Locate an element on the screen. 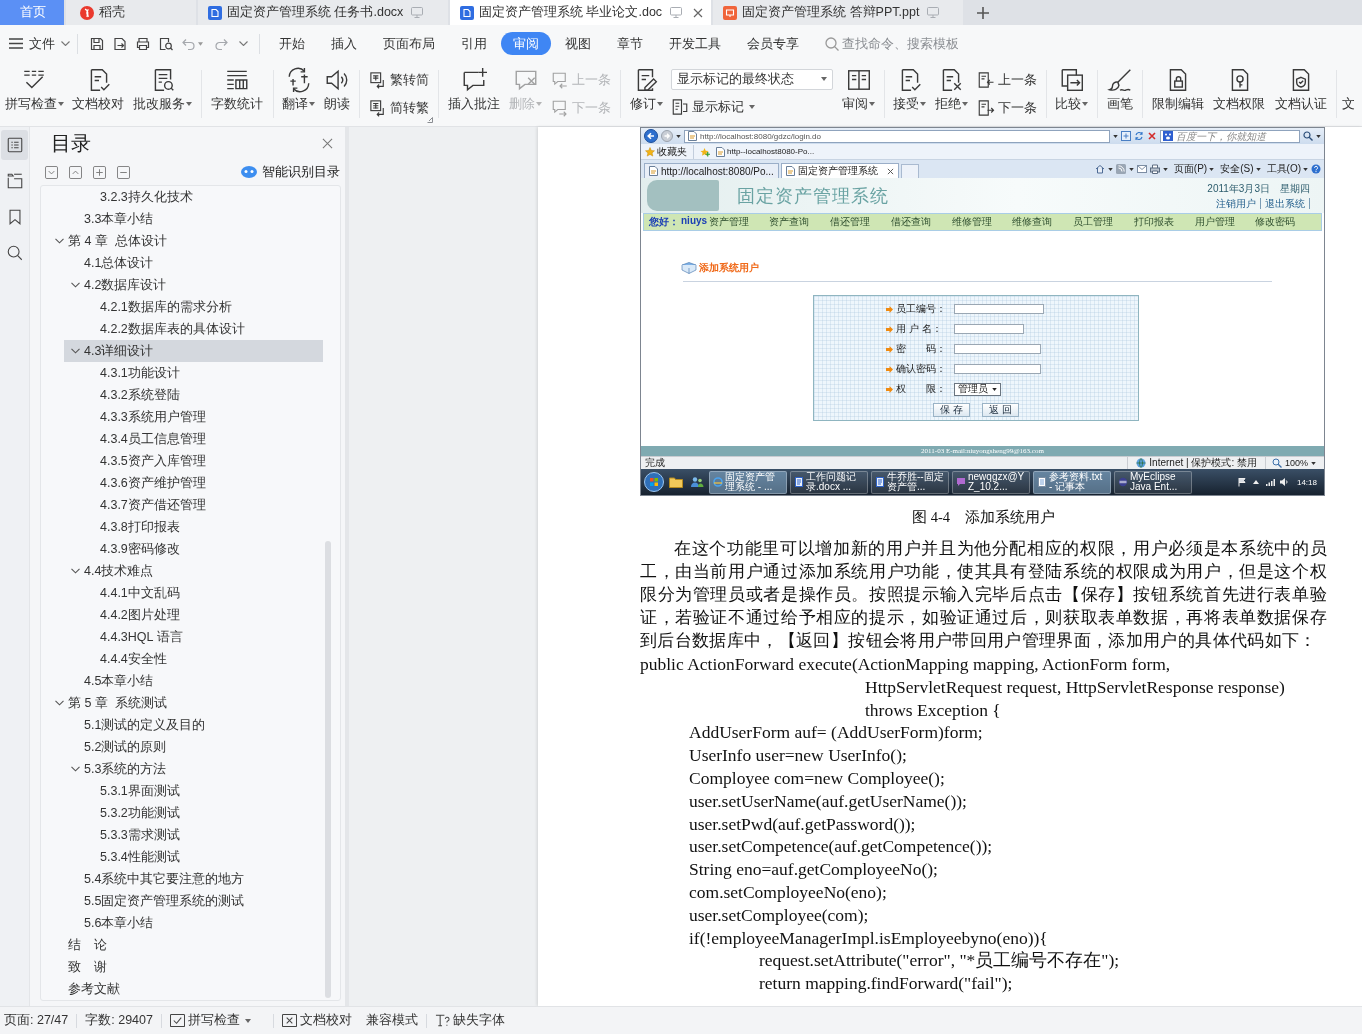 The height and width of the screenshot is (1034, 1362). compare-button: 比较 is located at coordinates (1071, 94).